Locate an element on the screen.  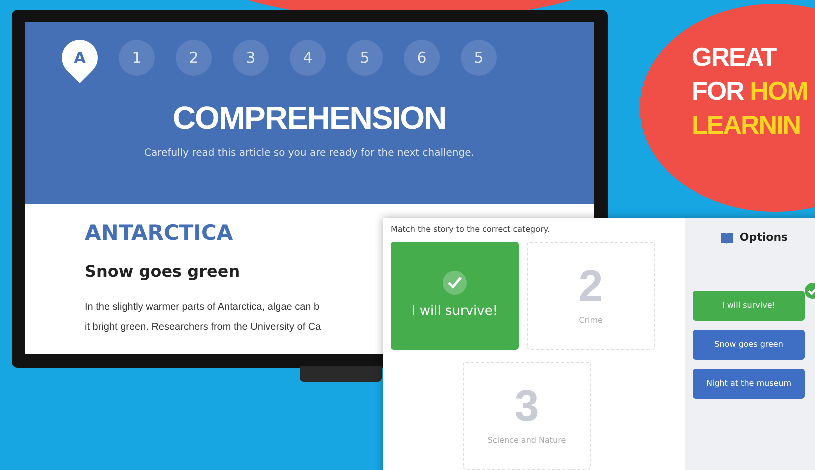
step-button: 3 is located at coordinates (251, 58).